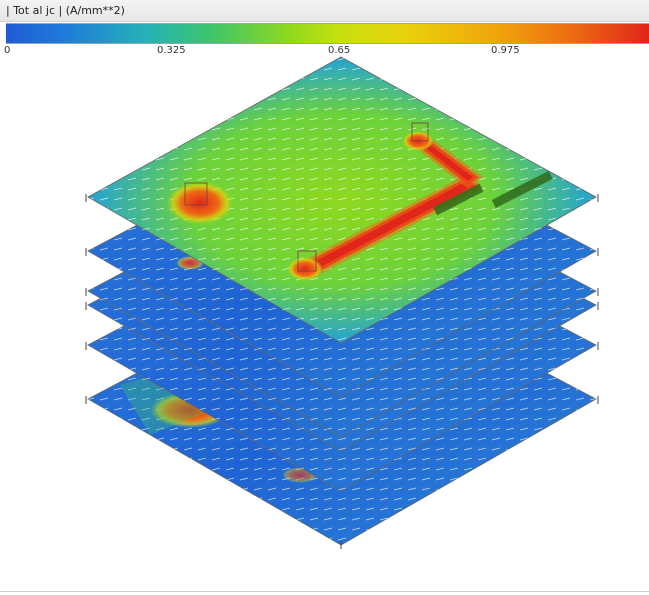  Describe the element at coordinates (327, 33) in the screenshot. I see `colorbar` at that location.